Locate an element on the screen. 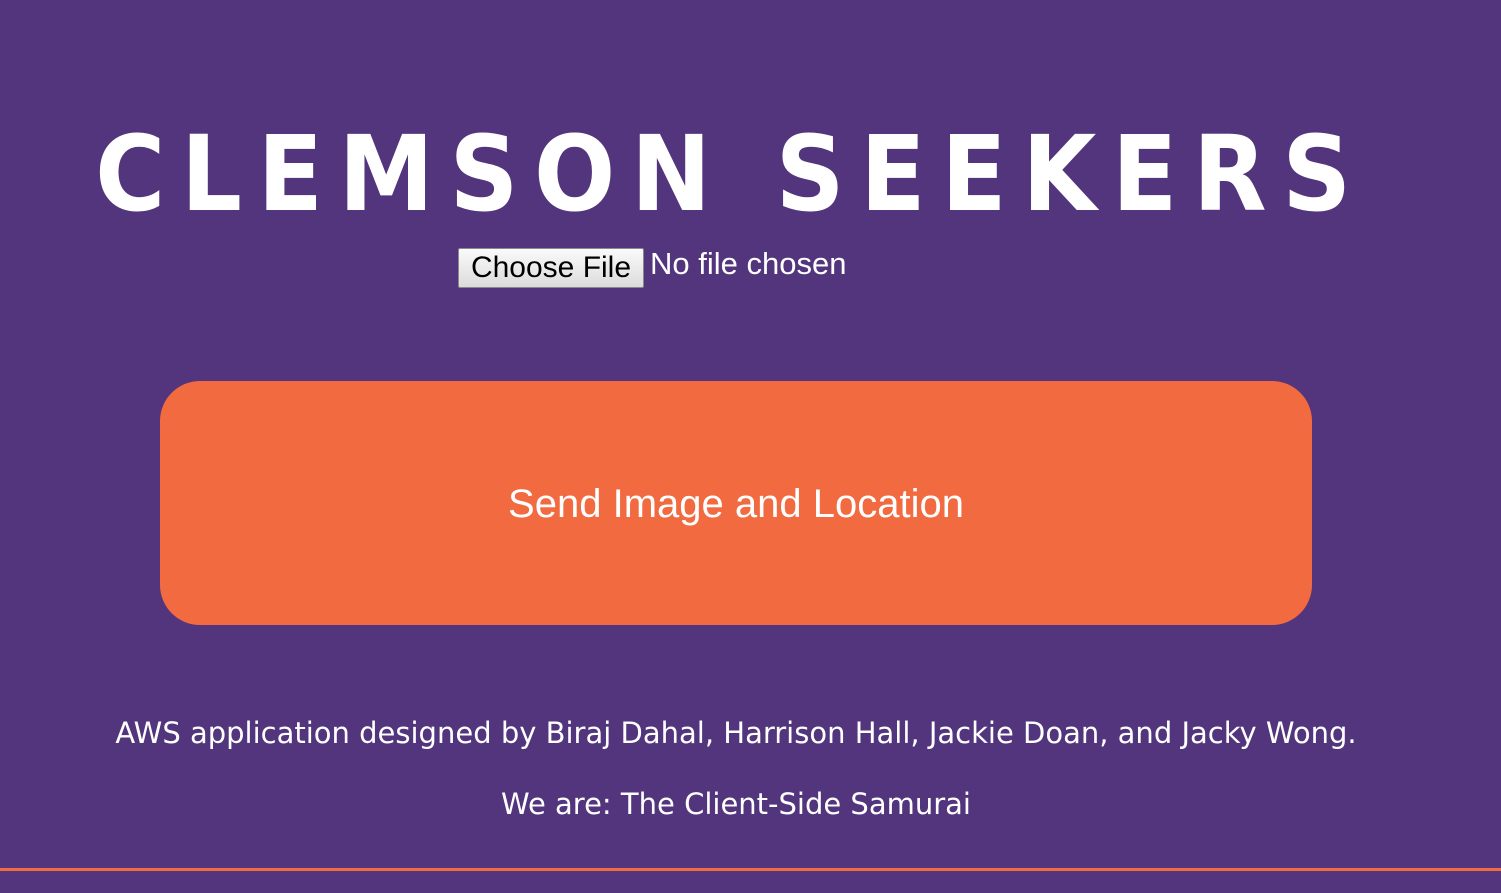  footer-divider is located at coordinates (750, 869).